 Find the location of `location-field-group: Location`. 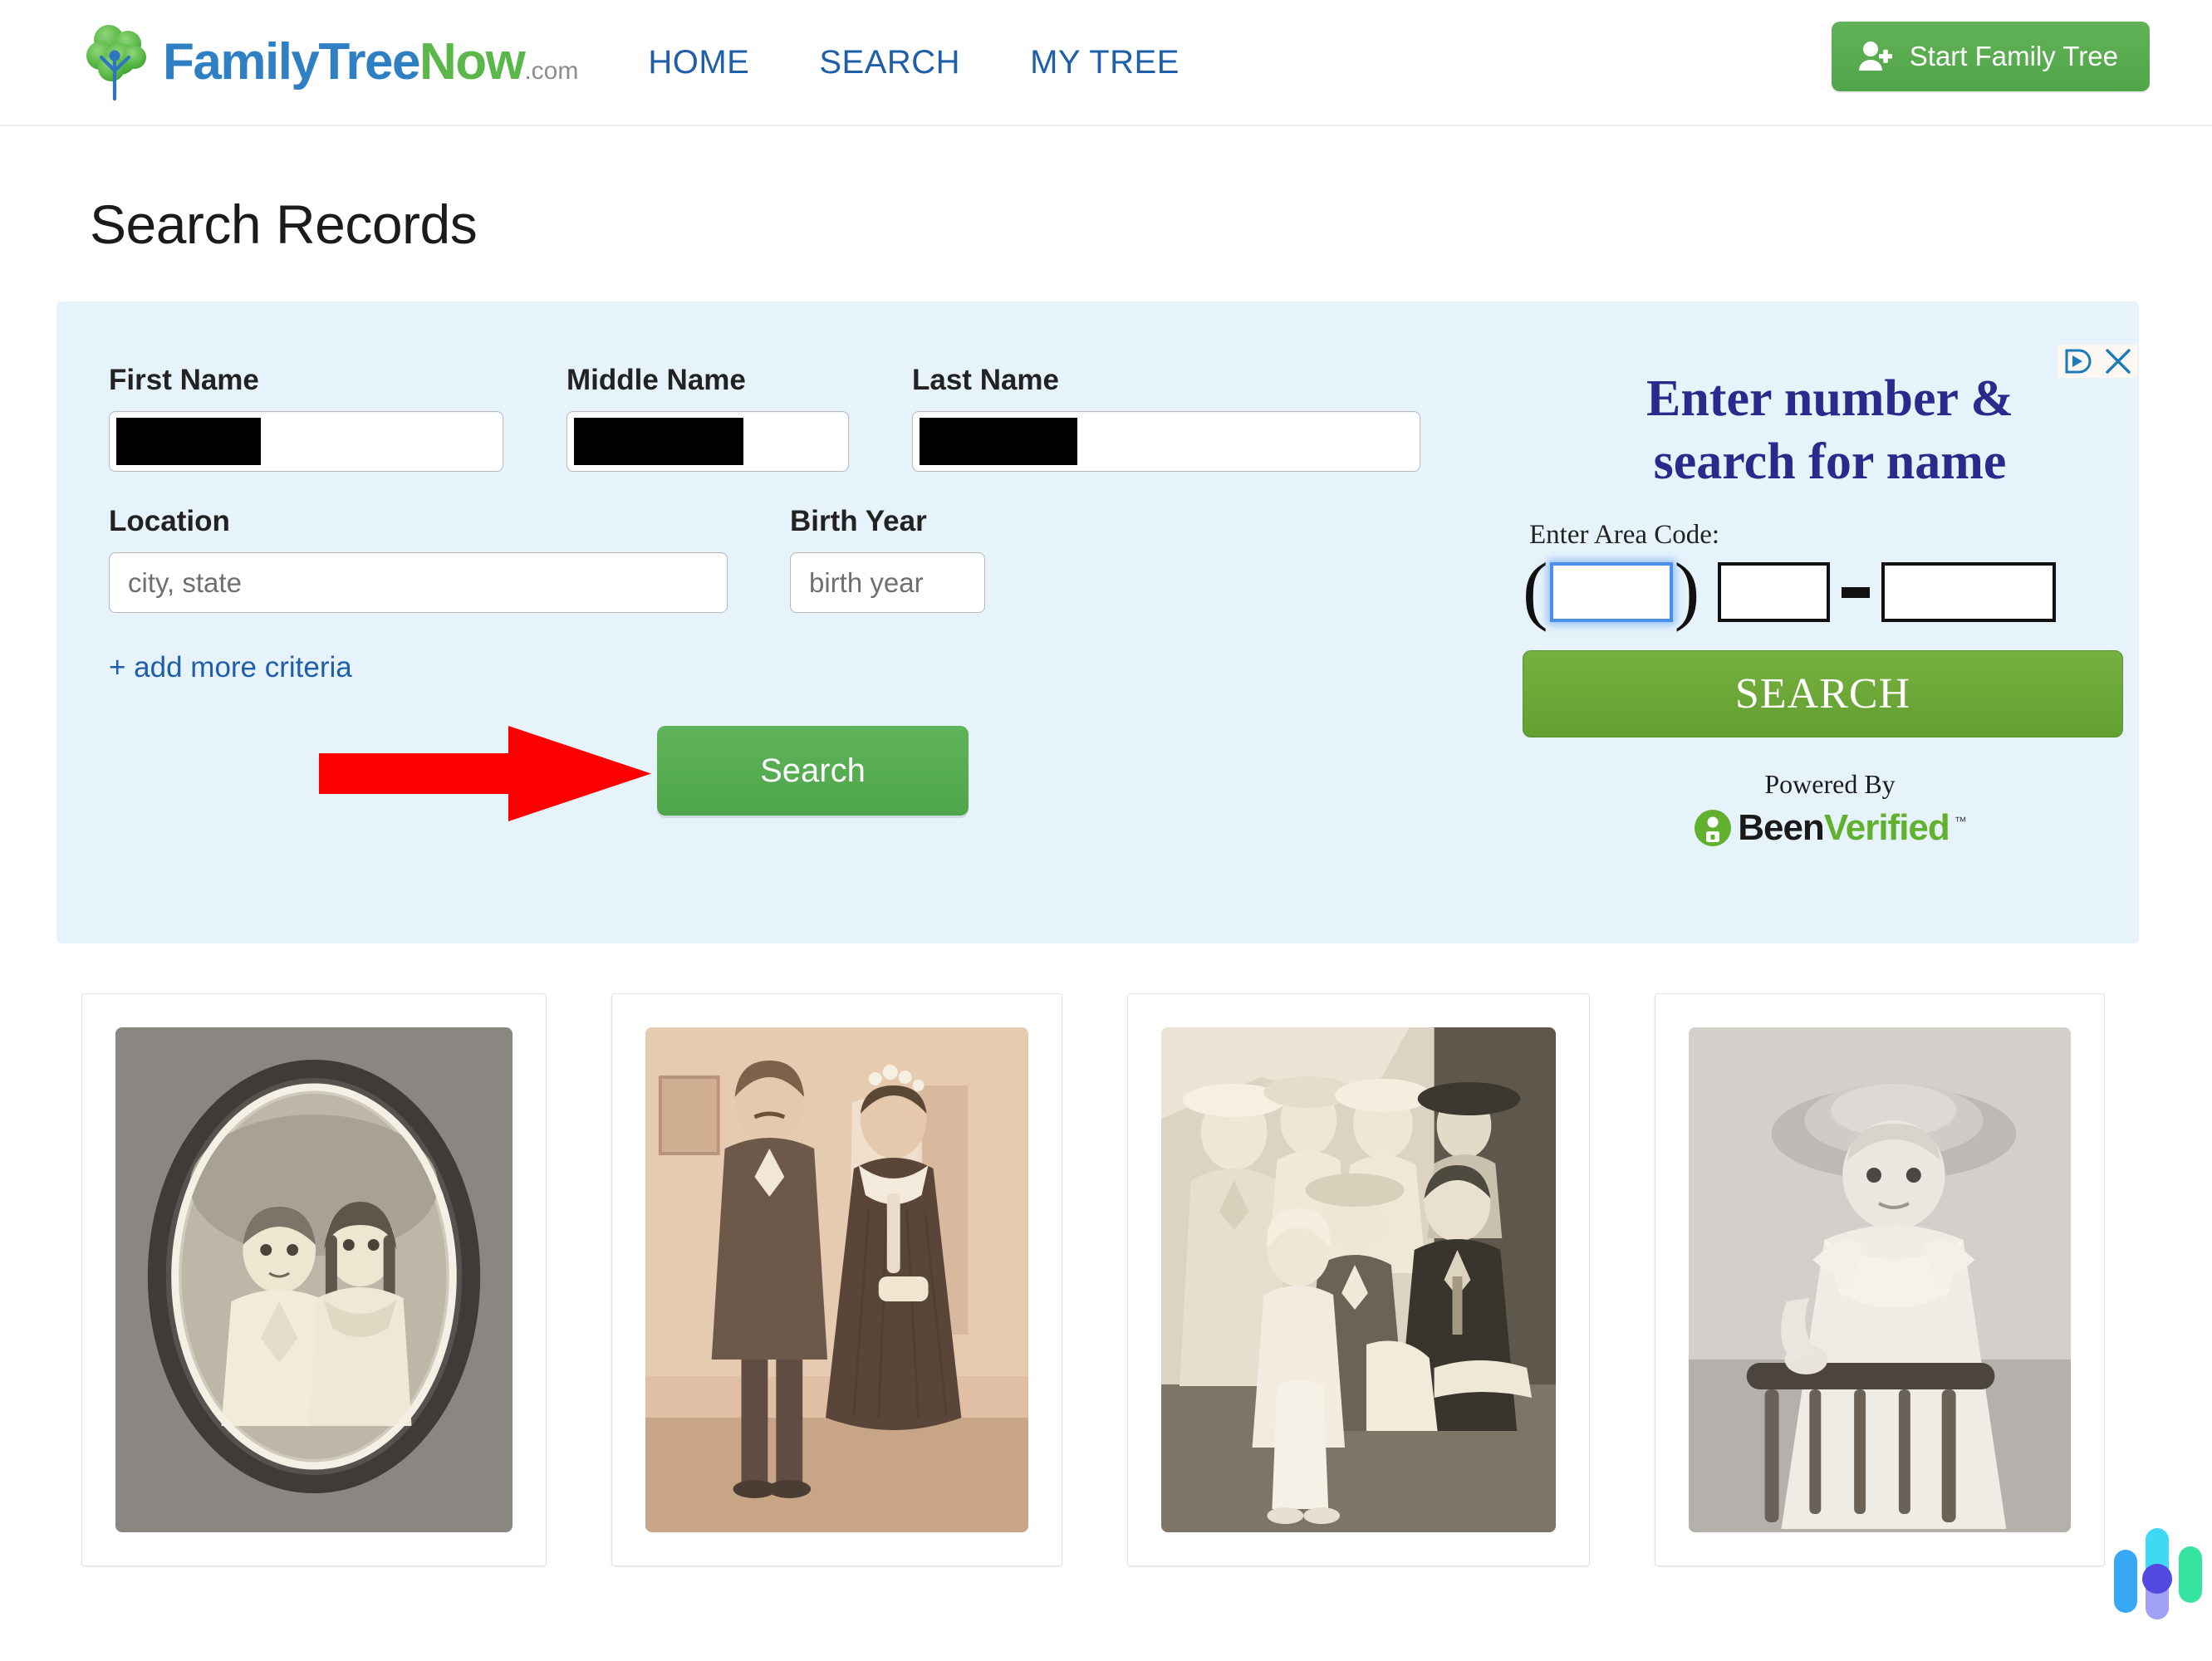

location-field-group: Location is located at coordinates (418, 559).